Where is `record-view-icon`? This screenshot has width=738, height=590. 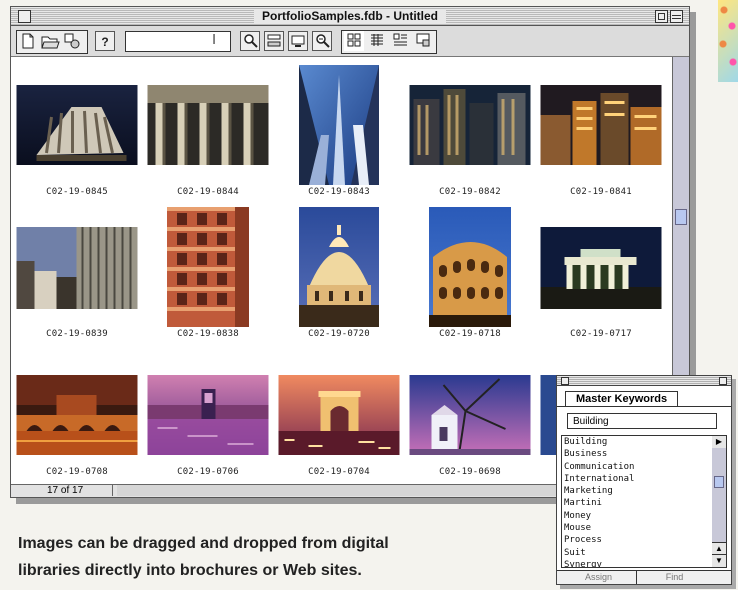 record-view-icon is located at coordinates (400, 41).